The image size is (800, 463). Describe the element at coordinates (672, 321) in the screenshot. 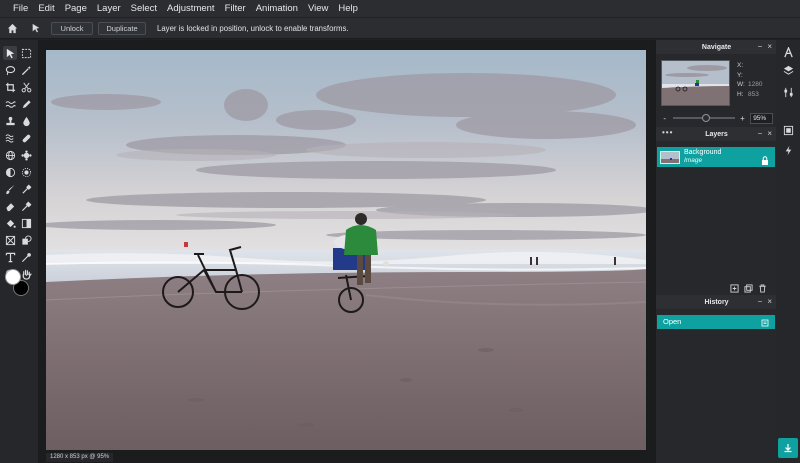

I see `history-item-label: Open` at that location.